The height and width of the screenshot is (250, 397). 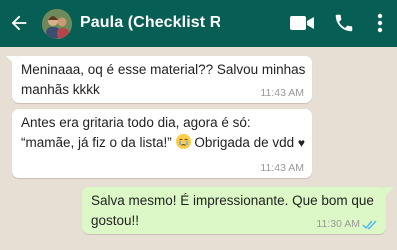 What do you see at coordinates (244, 142) in the screenshot?
I see `message-text-part: Obrigada de vdd` at bounding box center [244, 142].